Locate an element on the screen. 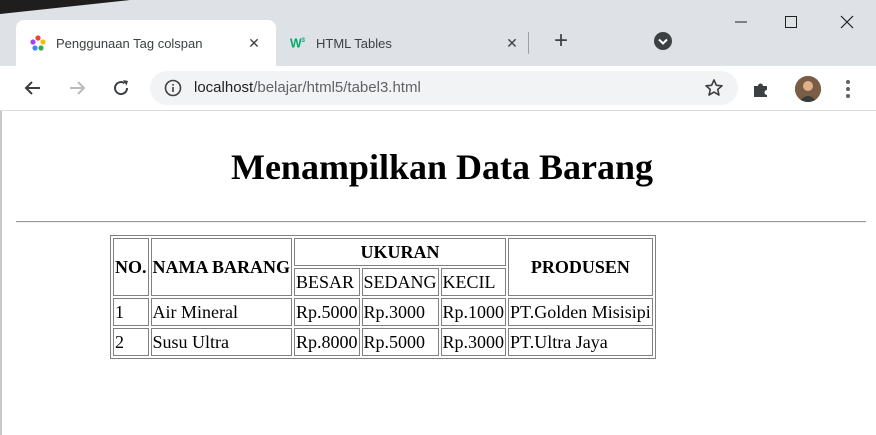  subheader-sedang: SEDANG is located at coordinates (400, 282).